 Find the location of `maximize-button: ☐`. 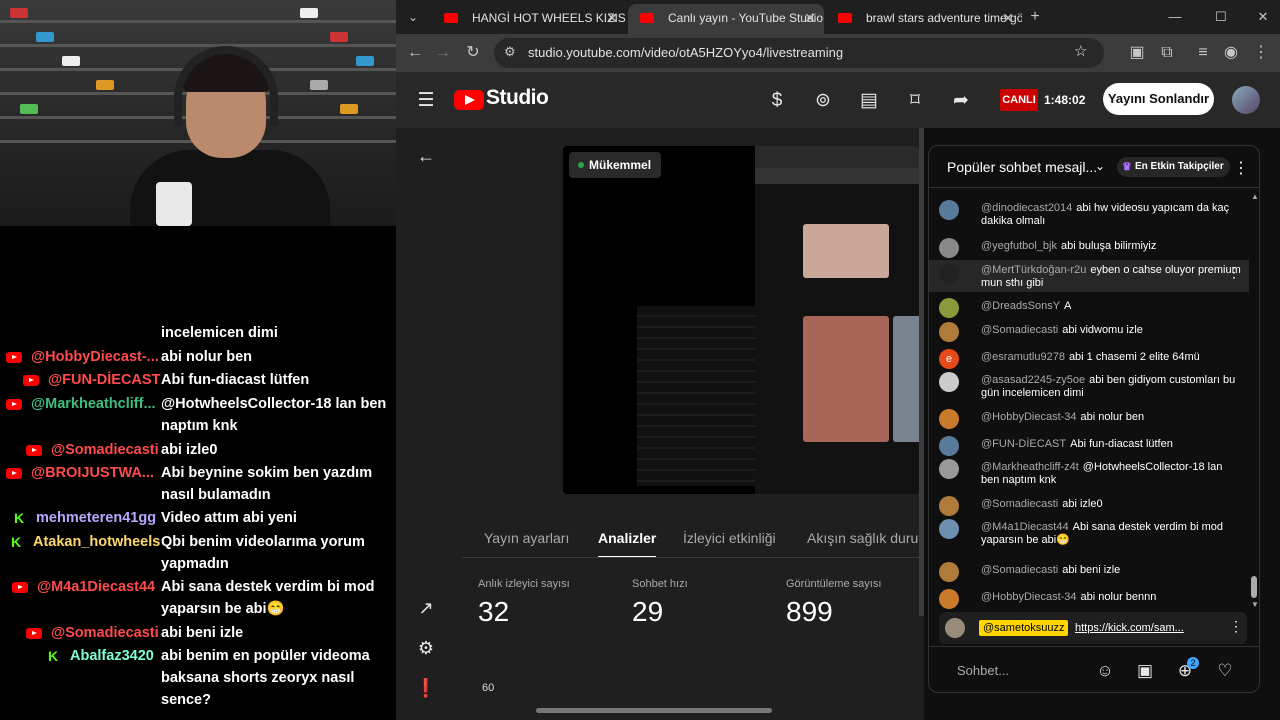

maximize-button: ☐ is located at coordinates (1221, 17).